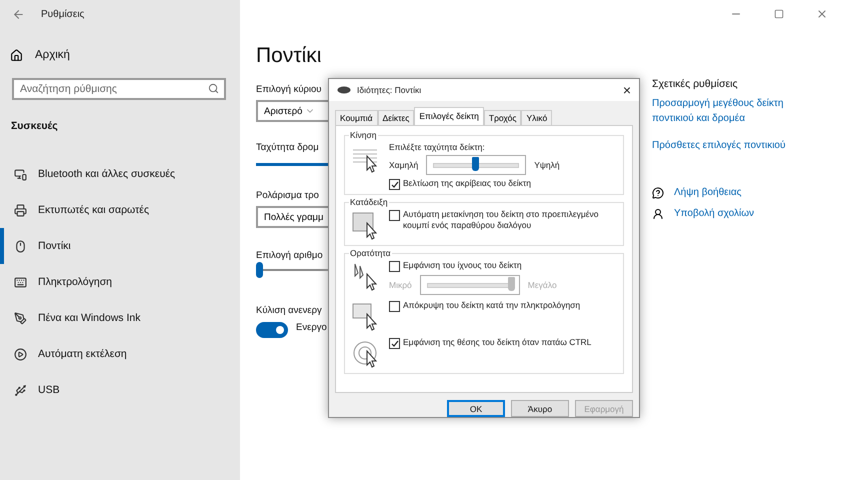 Image resolution: width=850 pixels, height=480 pixels. I want to click on tab: Δείκτες, so click(396, 118).